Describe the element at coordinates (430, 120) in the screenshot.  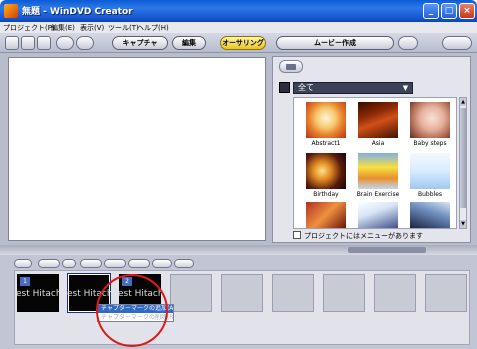
I see `template-baby-steps-thumb` at that location.